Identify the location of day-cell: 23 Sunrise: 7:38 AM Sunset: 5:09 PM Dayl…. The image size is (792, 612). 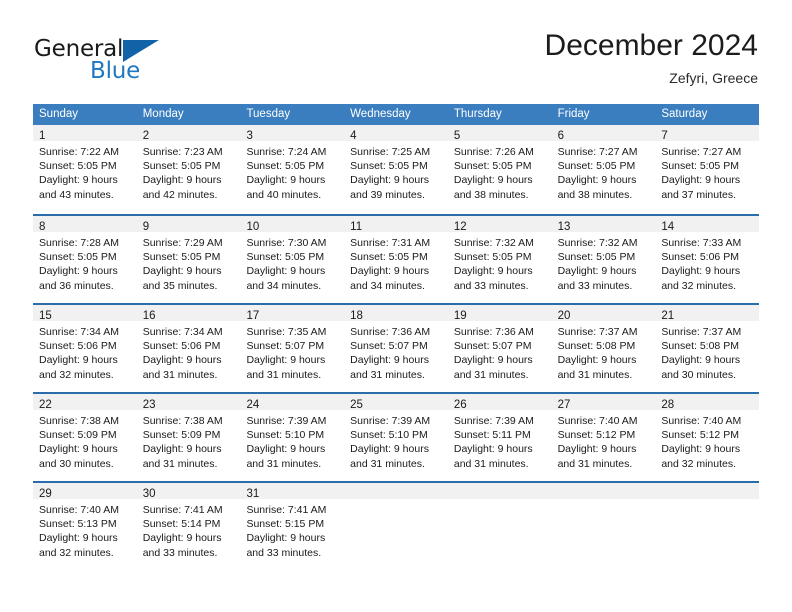
(188, 437).